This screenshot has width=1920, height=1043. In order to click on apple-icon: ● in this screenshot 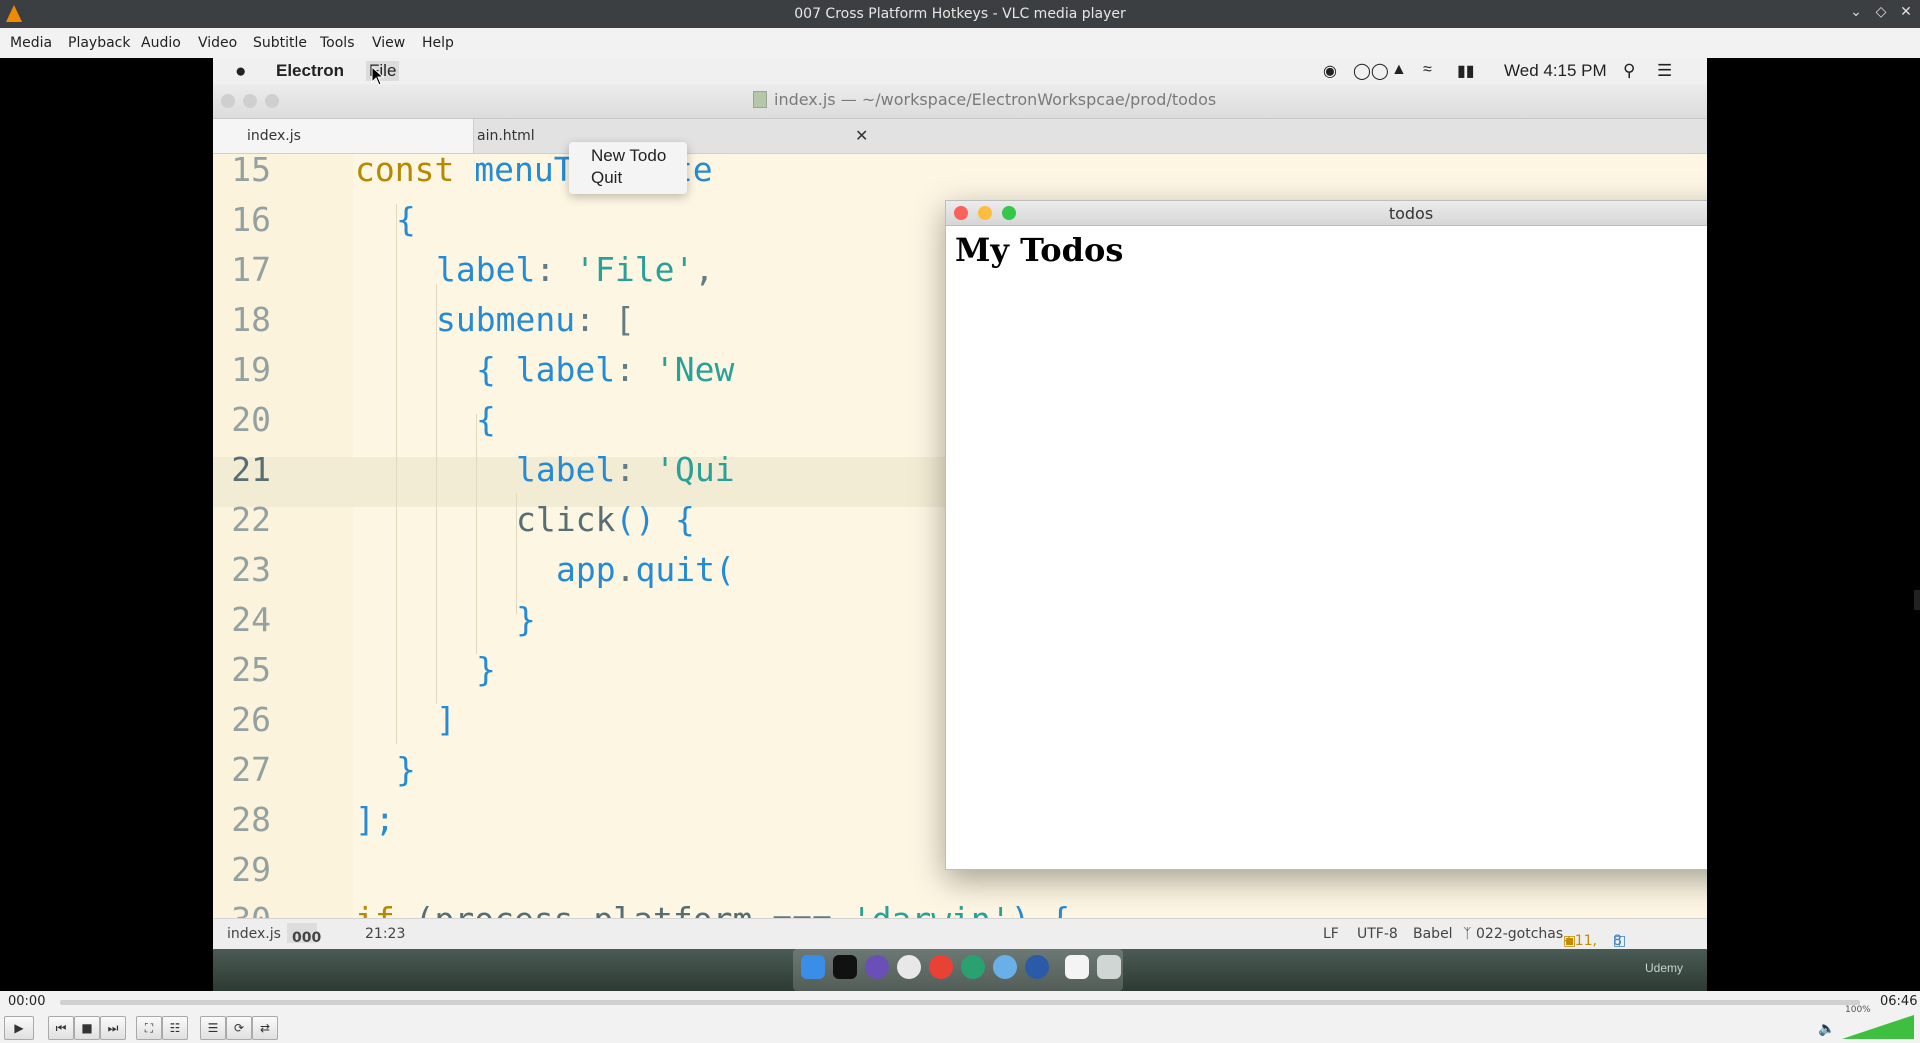, I will do `click(240, 72)`.